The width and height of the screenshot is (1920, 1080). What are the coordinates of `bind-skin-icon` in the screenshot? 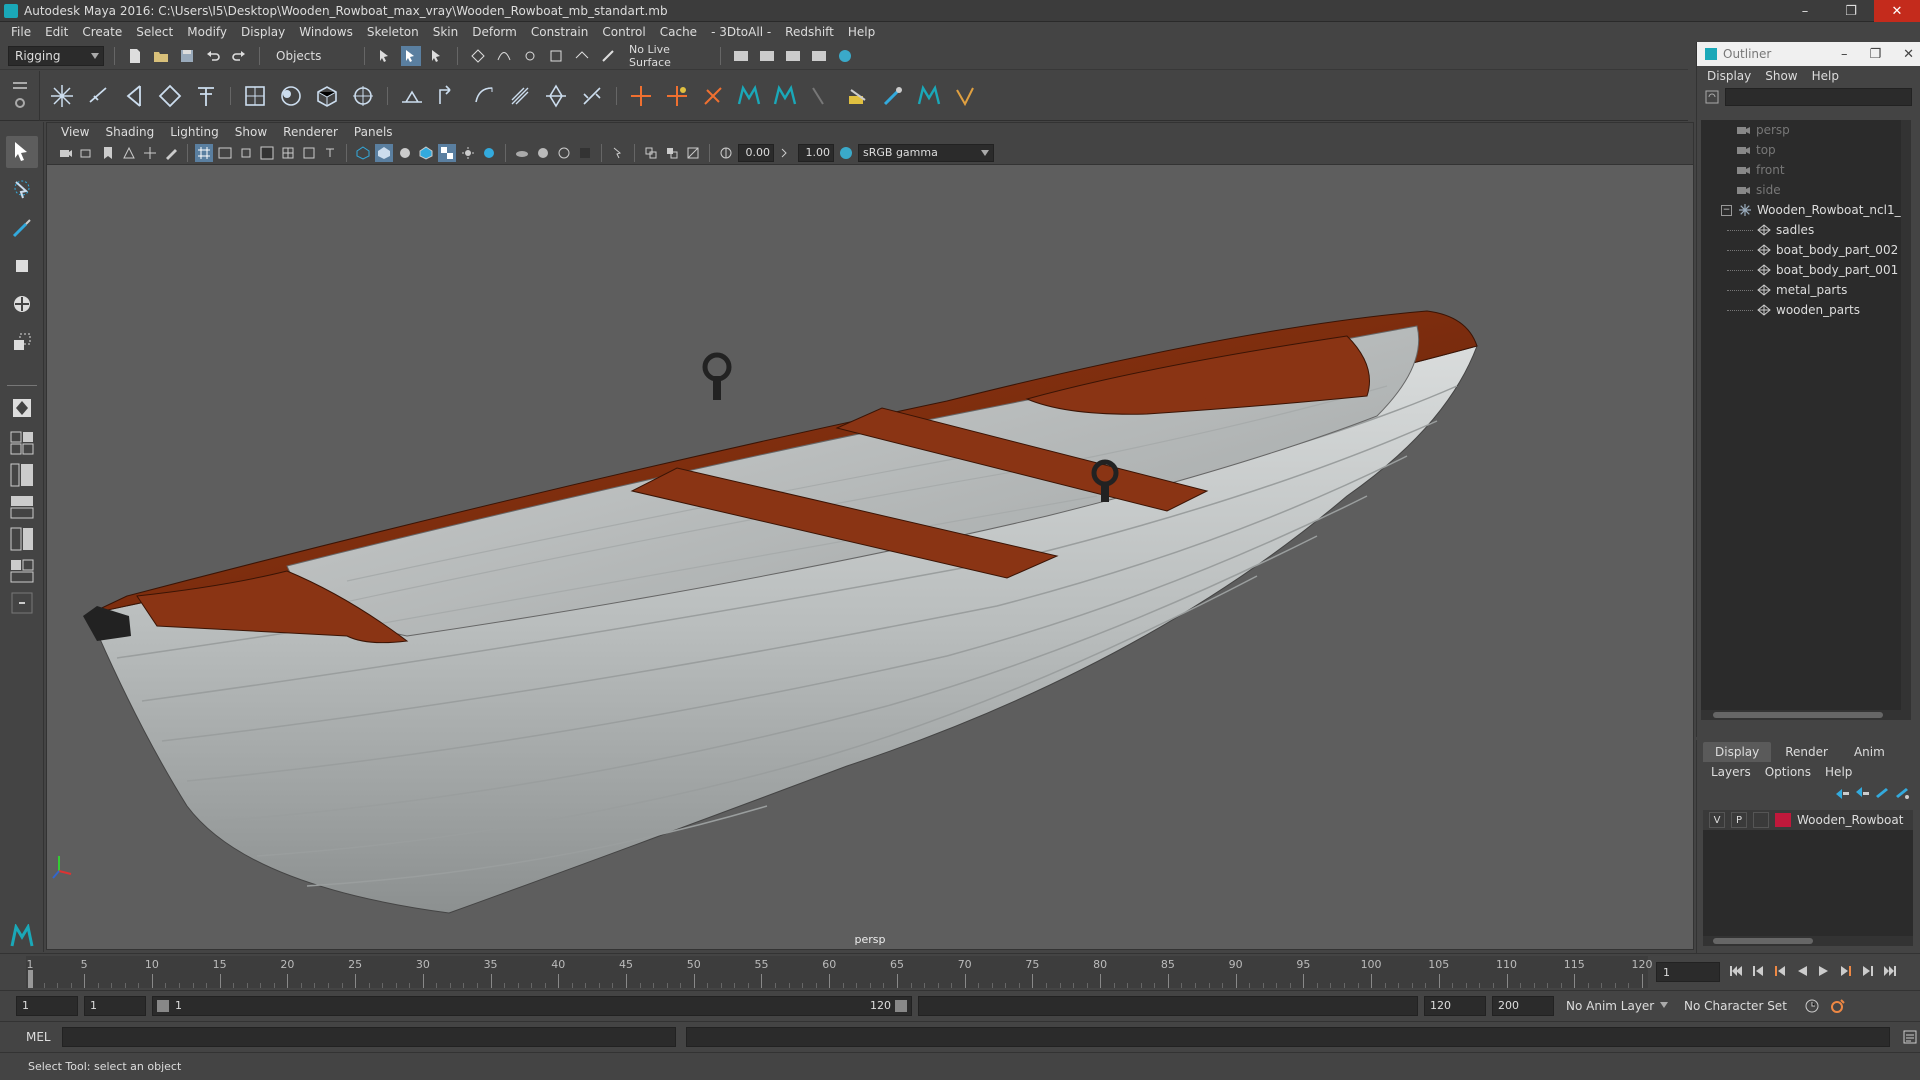 It's located at (484, 96).